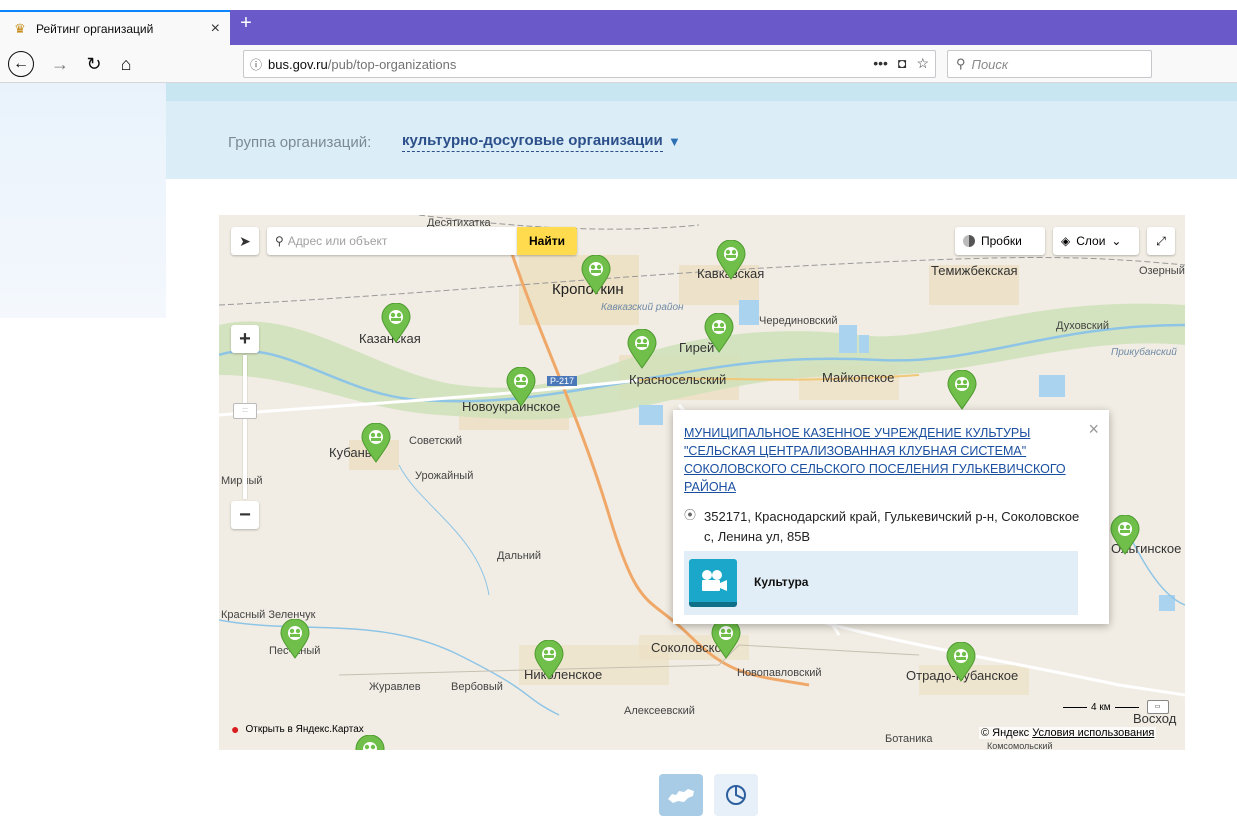 Image resolution: width=1237 pixels, height=816 pixels. I want to click on map-place-label: Дальний, so click(519, 556).